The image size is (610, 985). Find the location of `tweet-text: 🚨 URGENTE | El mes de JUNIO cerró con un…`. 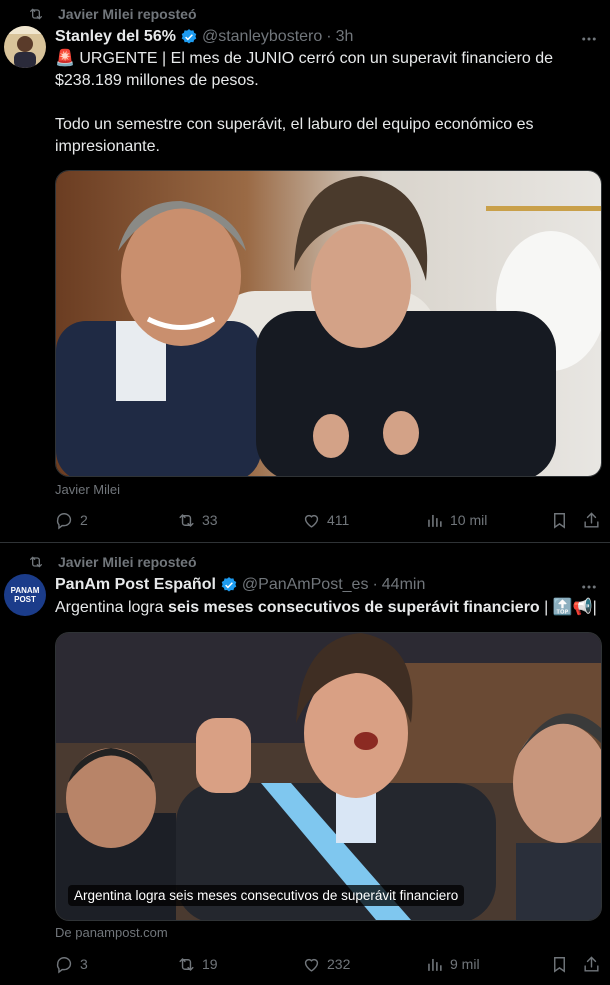

tweet-text: 🚨 URGENTE | El mes de JUNIO cerró con un… is located at coordinates (324, 103).